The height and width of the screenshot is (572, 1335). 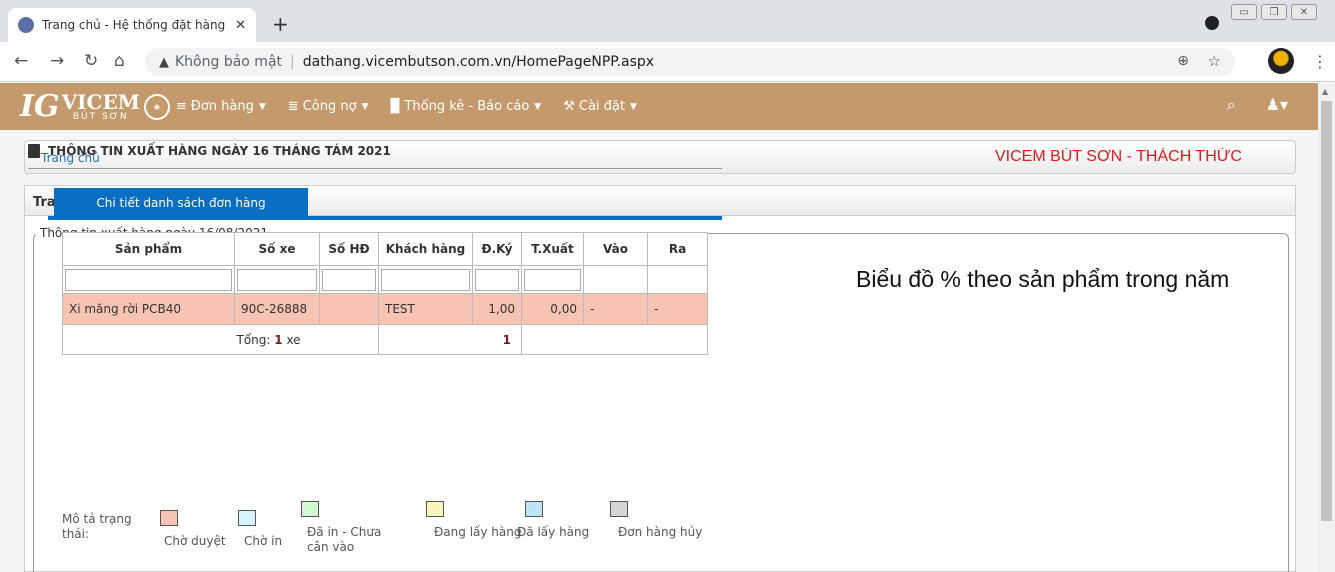 What do you see at coordinates (97, 526) in the screenshot?
I see `legend-title: Mô tả trạng thái:` at bounding box center [97, 526].